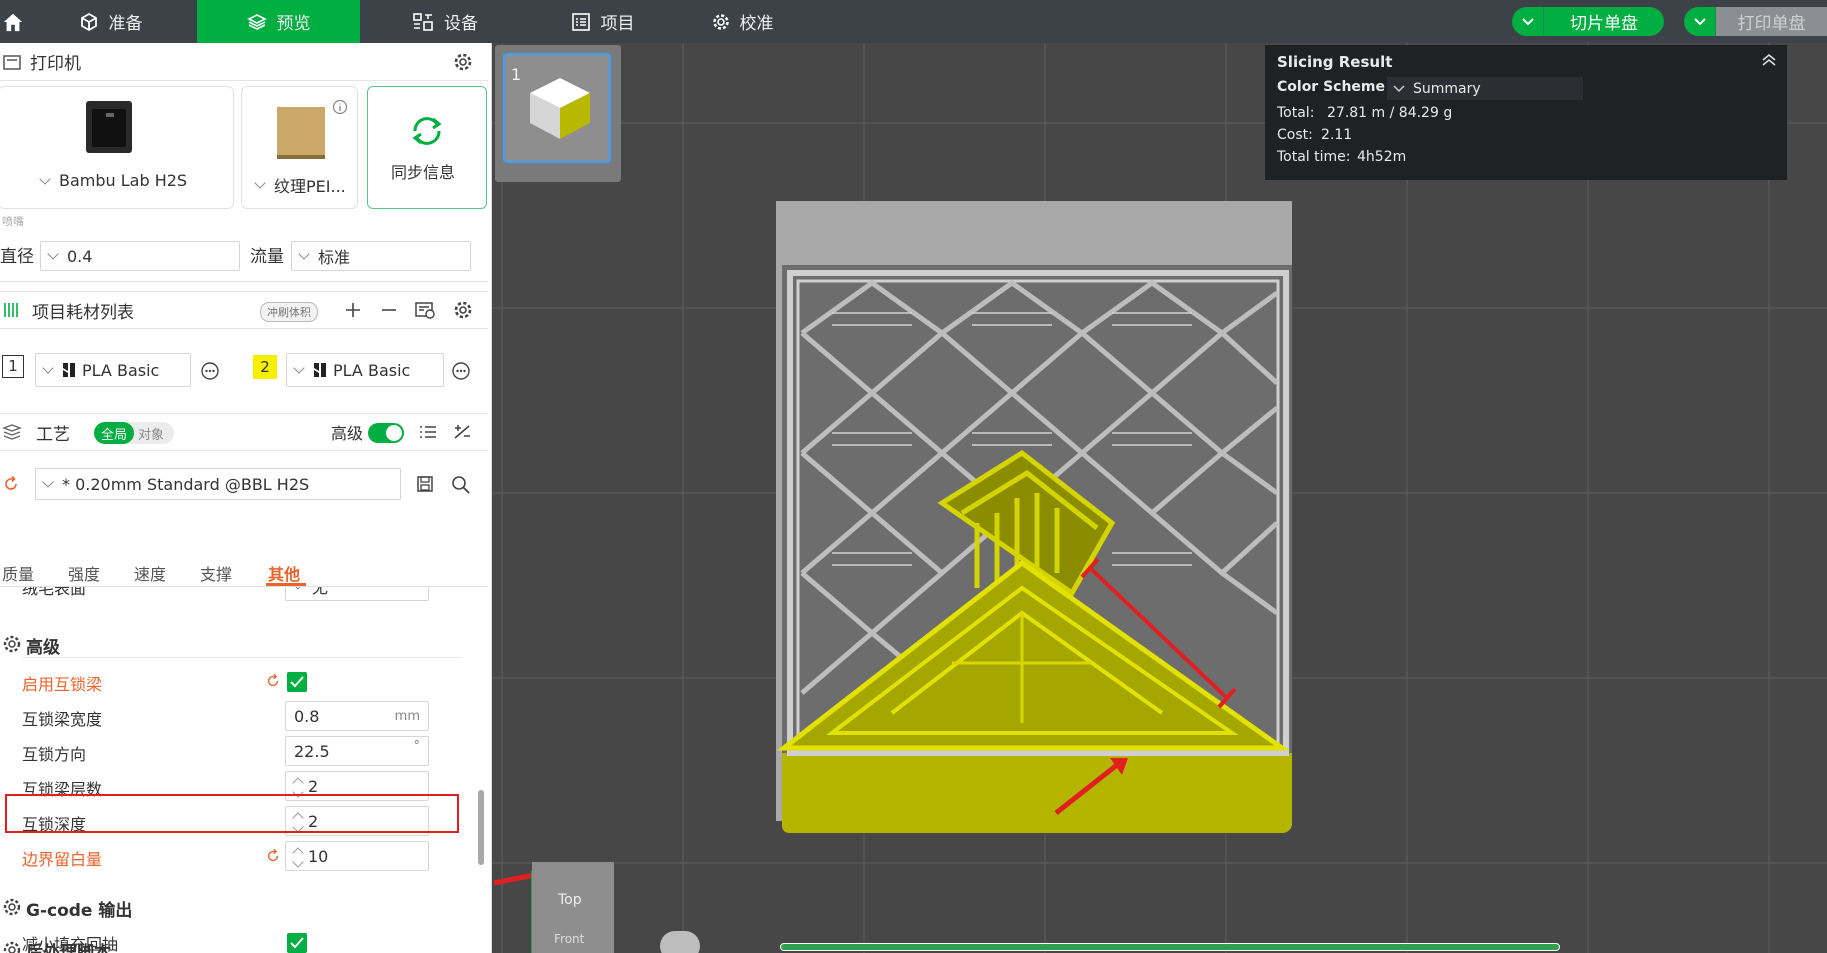  What do you see at coordinates (558, 113) in the screenshot?
I see `plate-thumbnail: 1` at bounding box center [558, 113].